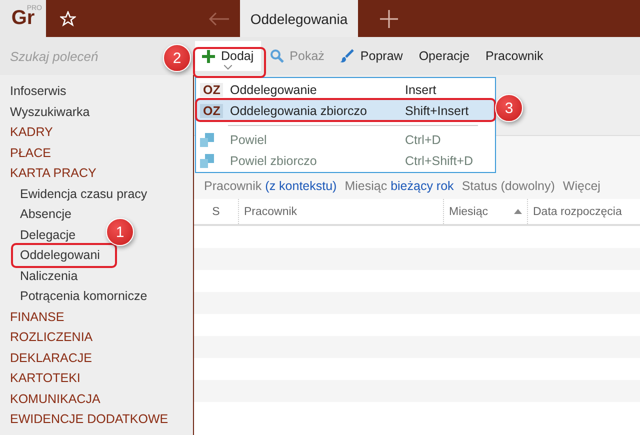 Image resolution: width=640 pixels, height=435 pixels. Describe the element at coordinates (399, 186) in the screenshot. I see `filter-link: Miesiąc bieżący rok` at that location.